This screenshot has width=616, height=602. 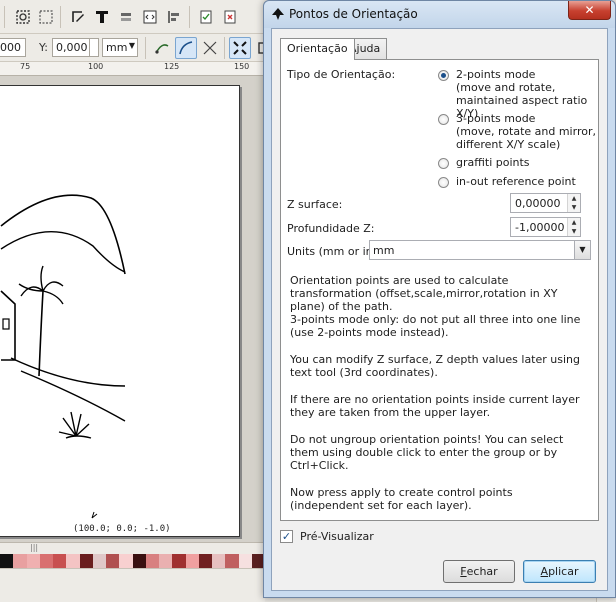 What do you see at coordinates (334, 251) in the screenshot?
I see `units-label: Units (mm or in):` at bounding box center [334, 251].